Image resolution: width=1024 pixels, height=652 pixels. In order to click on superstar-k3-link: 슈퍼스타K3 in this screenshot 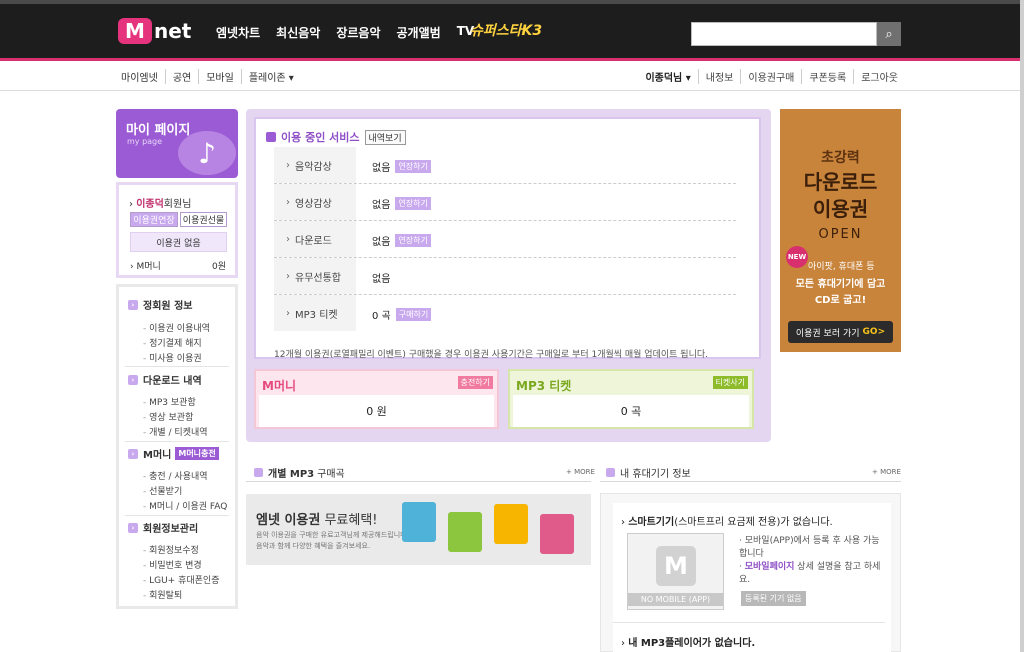, I will do `click(506, 30)`.